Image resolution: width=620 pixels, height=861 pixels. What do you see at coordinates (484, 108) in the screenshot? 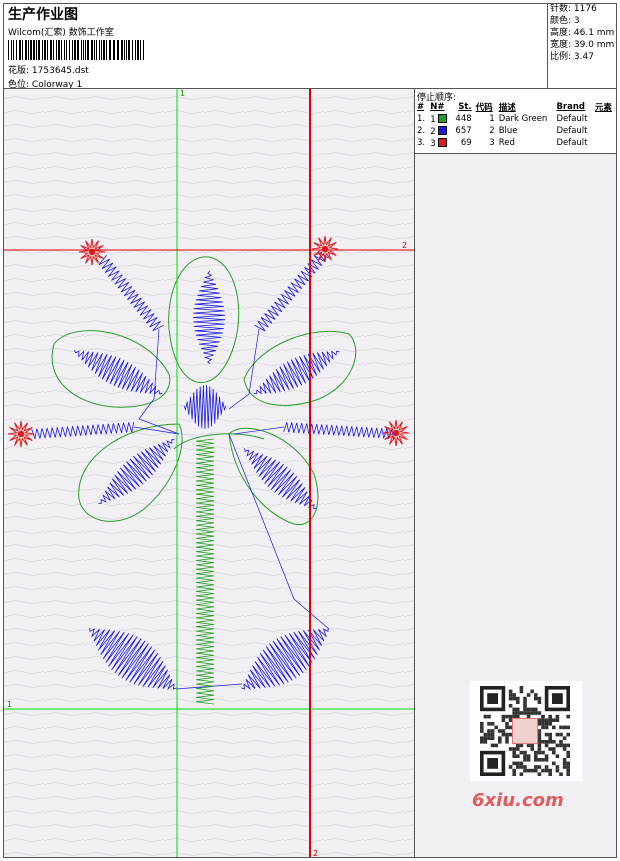
I see `col-code: 代码` at bounding box center [484, 108].